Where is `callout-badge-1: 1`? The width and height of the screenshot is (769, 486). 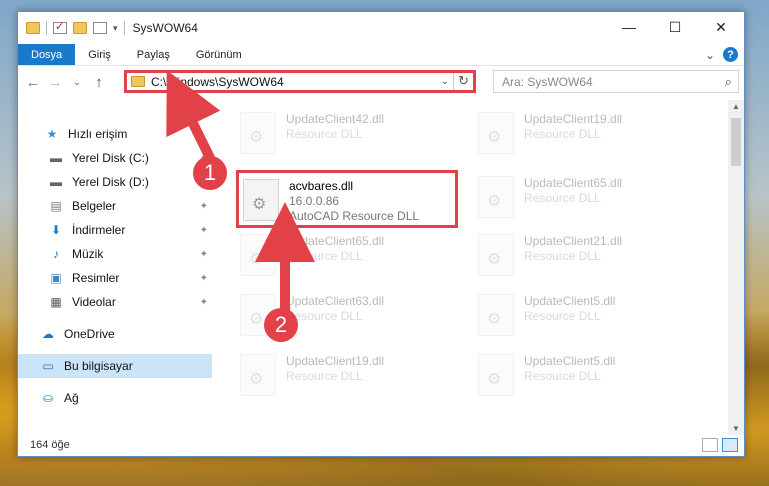
callout-badge-1: 1 is located at coordinates (210, 173).